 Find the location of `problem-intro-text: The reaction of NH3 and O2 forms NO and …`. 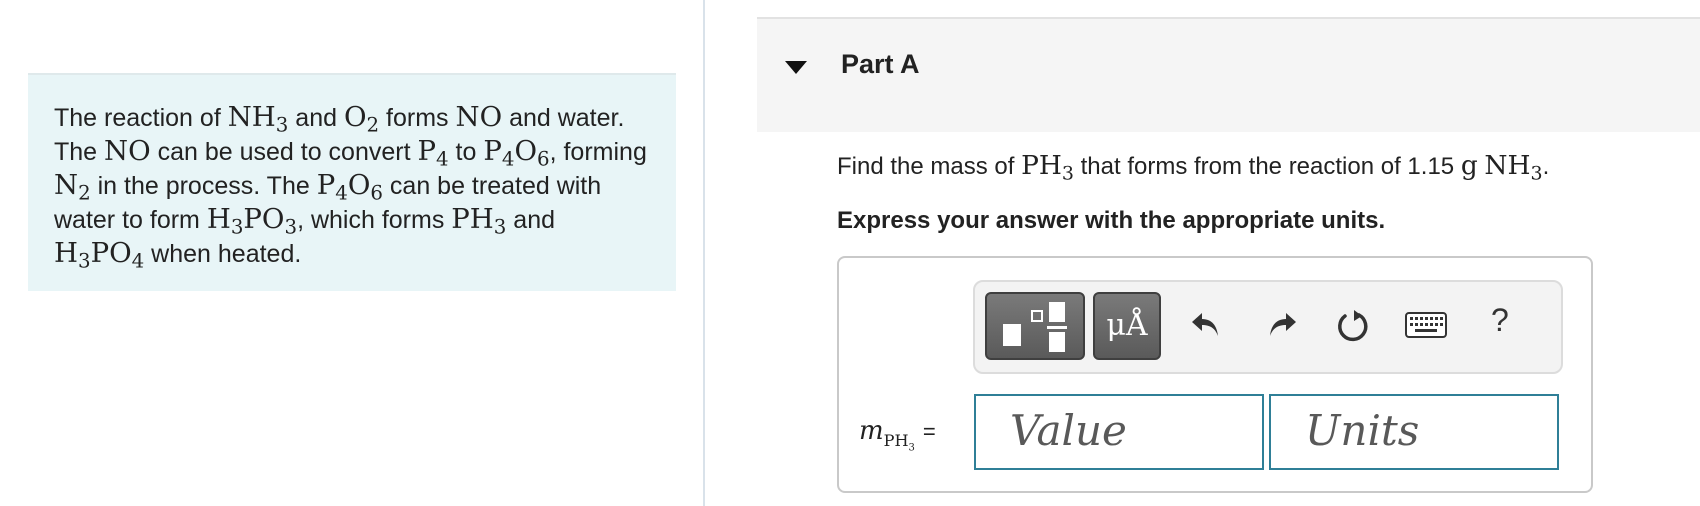

problem-intro-text: The reaction of NH3 and O2 forms NO and … is located at coordinates (350, 187).